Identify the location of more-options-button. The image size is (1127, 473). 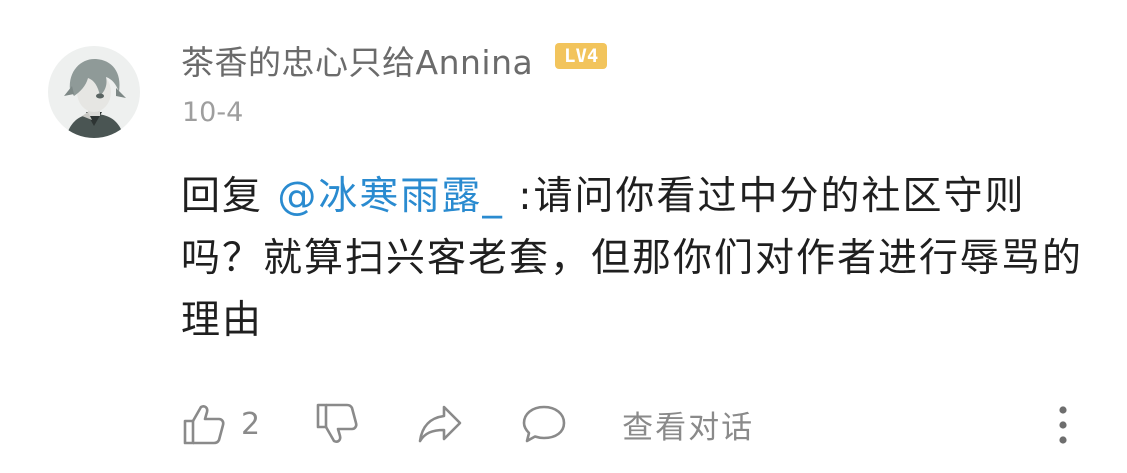
(1063, 425).